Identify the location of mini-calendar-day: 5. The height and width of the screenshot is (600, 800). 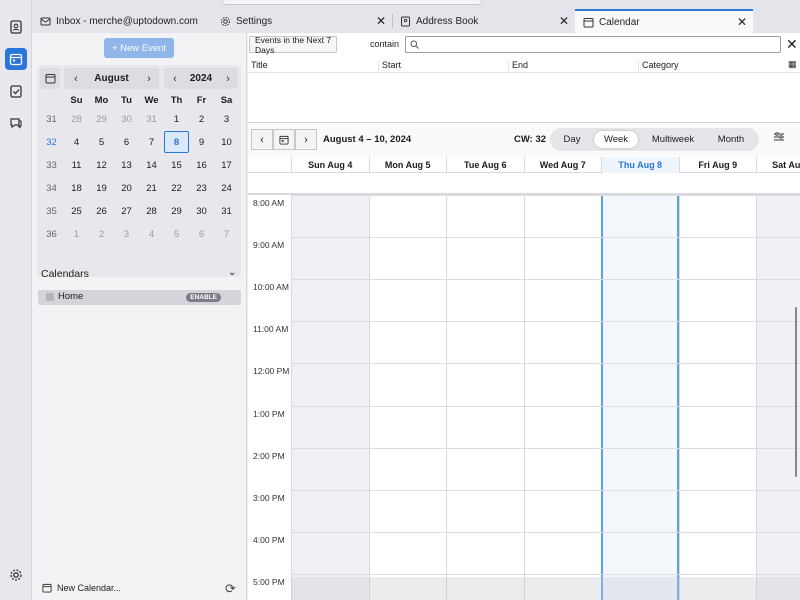
(176, 234).